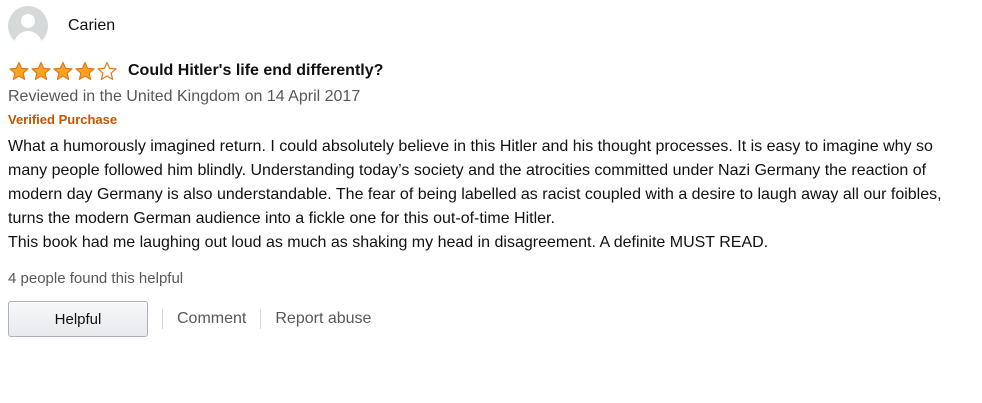  What do you see at coordinates (96, 278) in the screenshot?
I see `helpful-count: 4 people found this helpful` at bounding box center [96, 278].